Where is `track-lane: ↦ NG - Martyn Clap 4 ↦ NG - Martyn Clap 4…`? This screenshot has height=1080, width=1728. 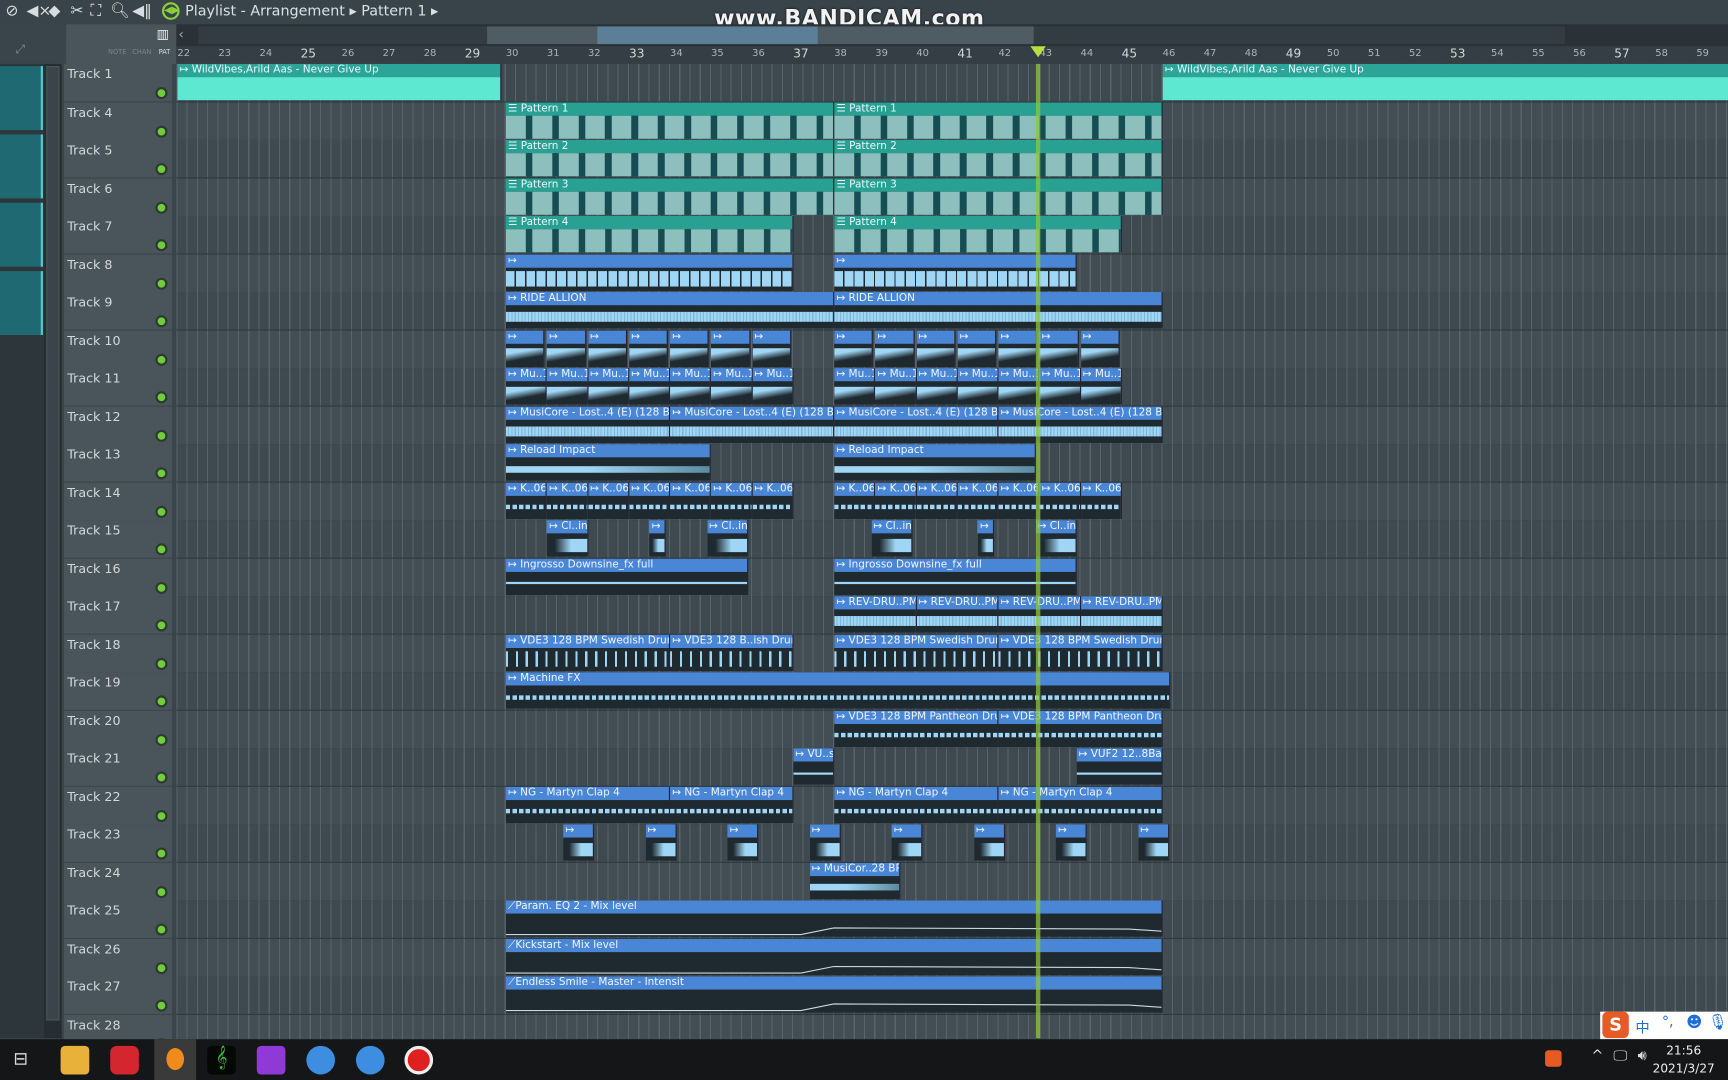 track-lane: ↦ NG - Martyn Clap 4 ↦ NG - Martyn Clap 4… is located at coordinates (952, 805).